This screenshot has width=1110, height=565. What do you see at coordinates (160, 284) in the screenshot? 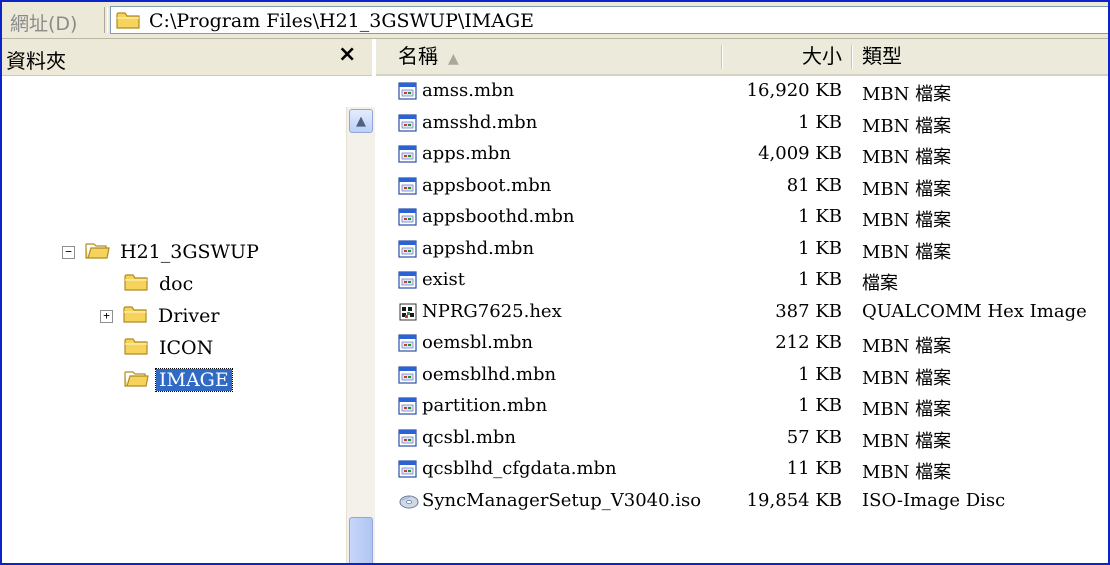
I see `tree-item-doc: doc` at bounding box center [160, 284].